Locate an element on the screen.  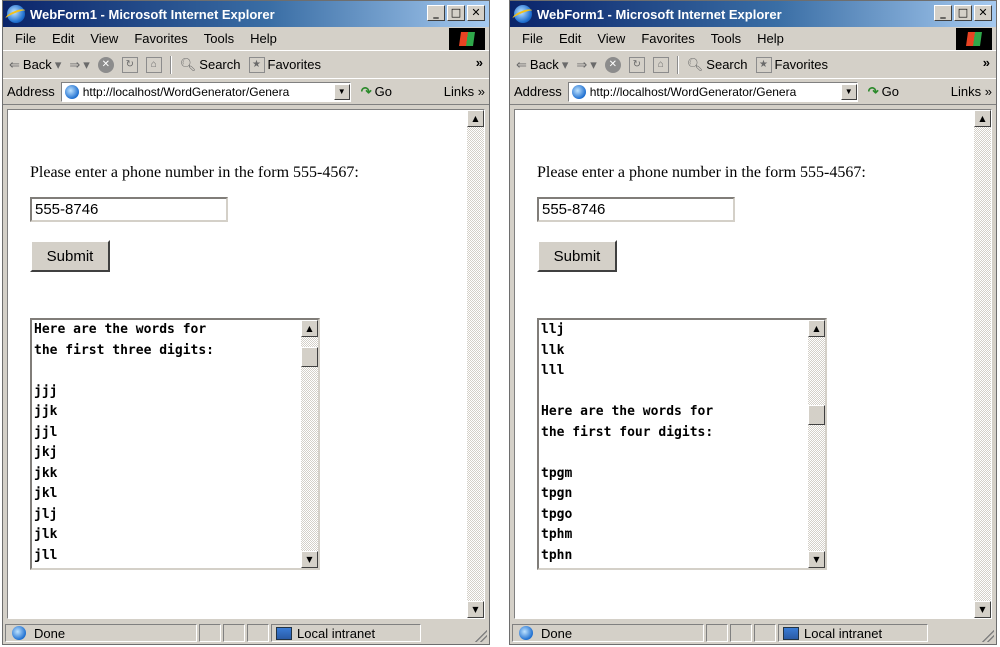
words-line: llj is located at coordinates (553, 329).